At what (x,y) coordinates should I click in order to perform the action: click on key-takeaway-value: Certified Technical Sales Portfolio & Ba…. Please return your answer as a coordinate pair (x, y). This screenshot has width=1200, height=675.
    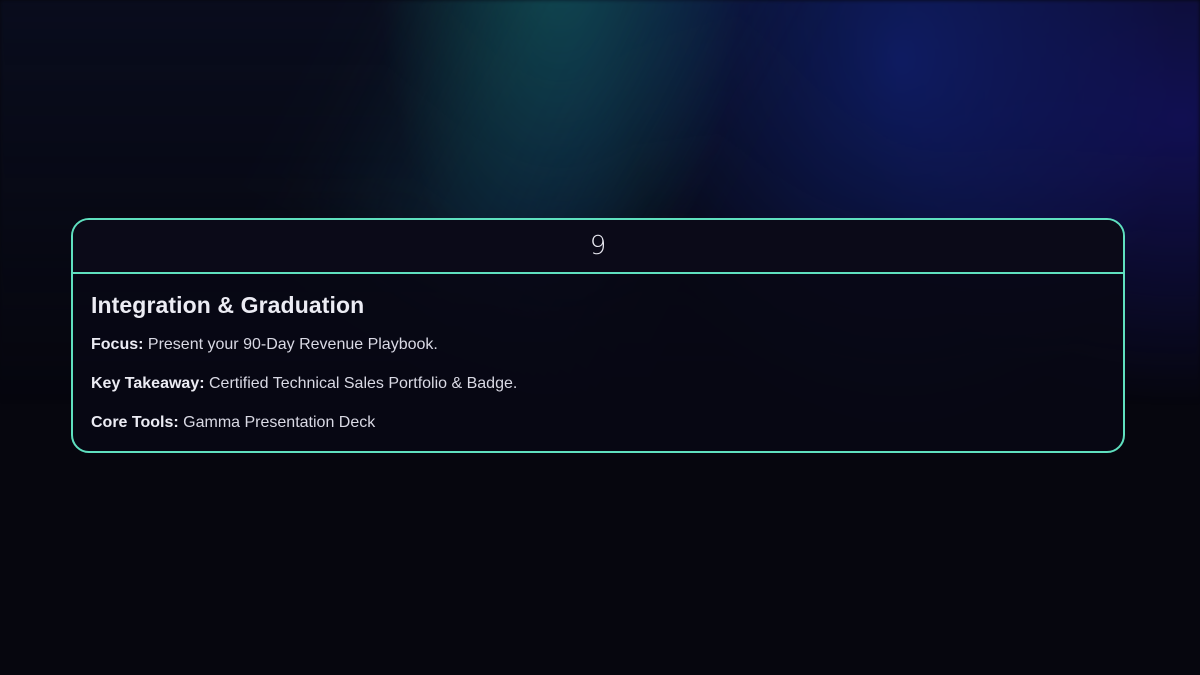
    Looking at the image, I should click on (363, 383).